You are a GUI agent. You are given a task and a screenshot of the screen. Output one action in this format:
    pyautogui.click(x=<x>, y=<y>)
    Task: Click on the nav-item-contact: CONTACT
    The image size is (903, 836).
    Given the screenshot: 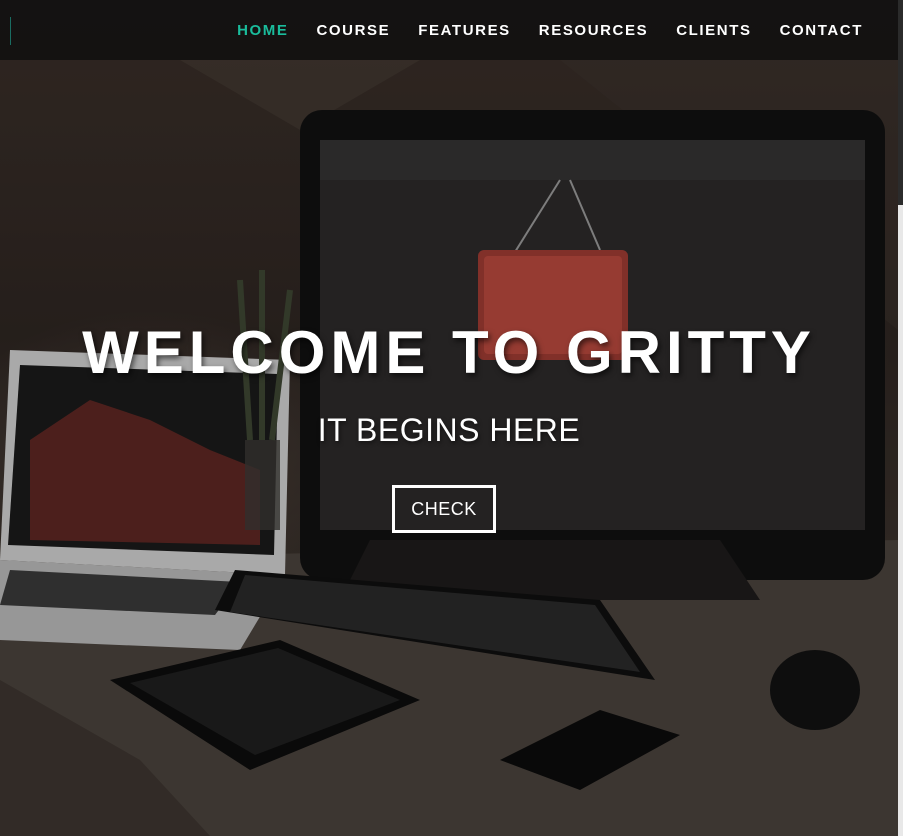 What is the action you would take?
    pyautogui.click(x=821, y=30)
    